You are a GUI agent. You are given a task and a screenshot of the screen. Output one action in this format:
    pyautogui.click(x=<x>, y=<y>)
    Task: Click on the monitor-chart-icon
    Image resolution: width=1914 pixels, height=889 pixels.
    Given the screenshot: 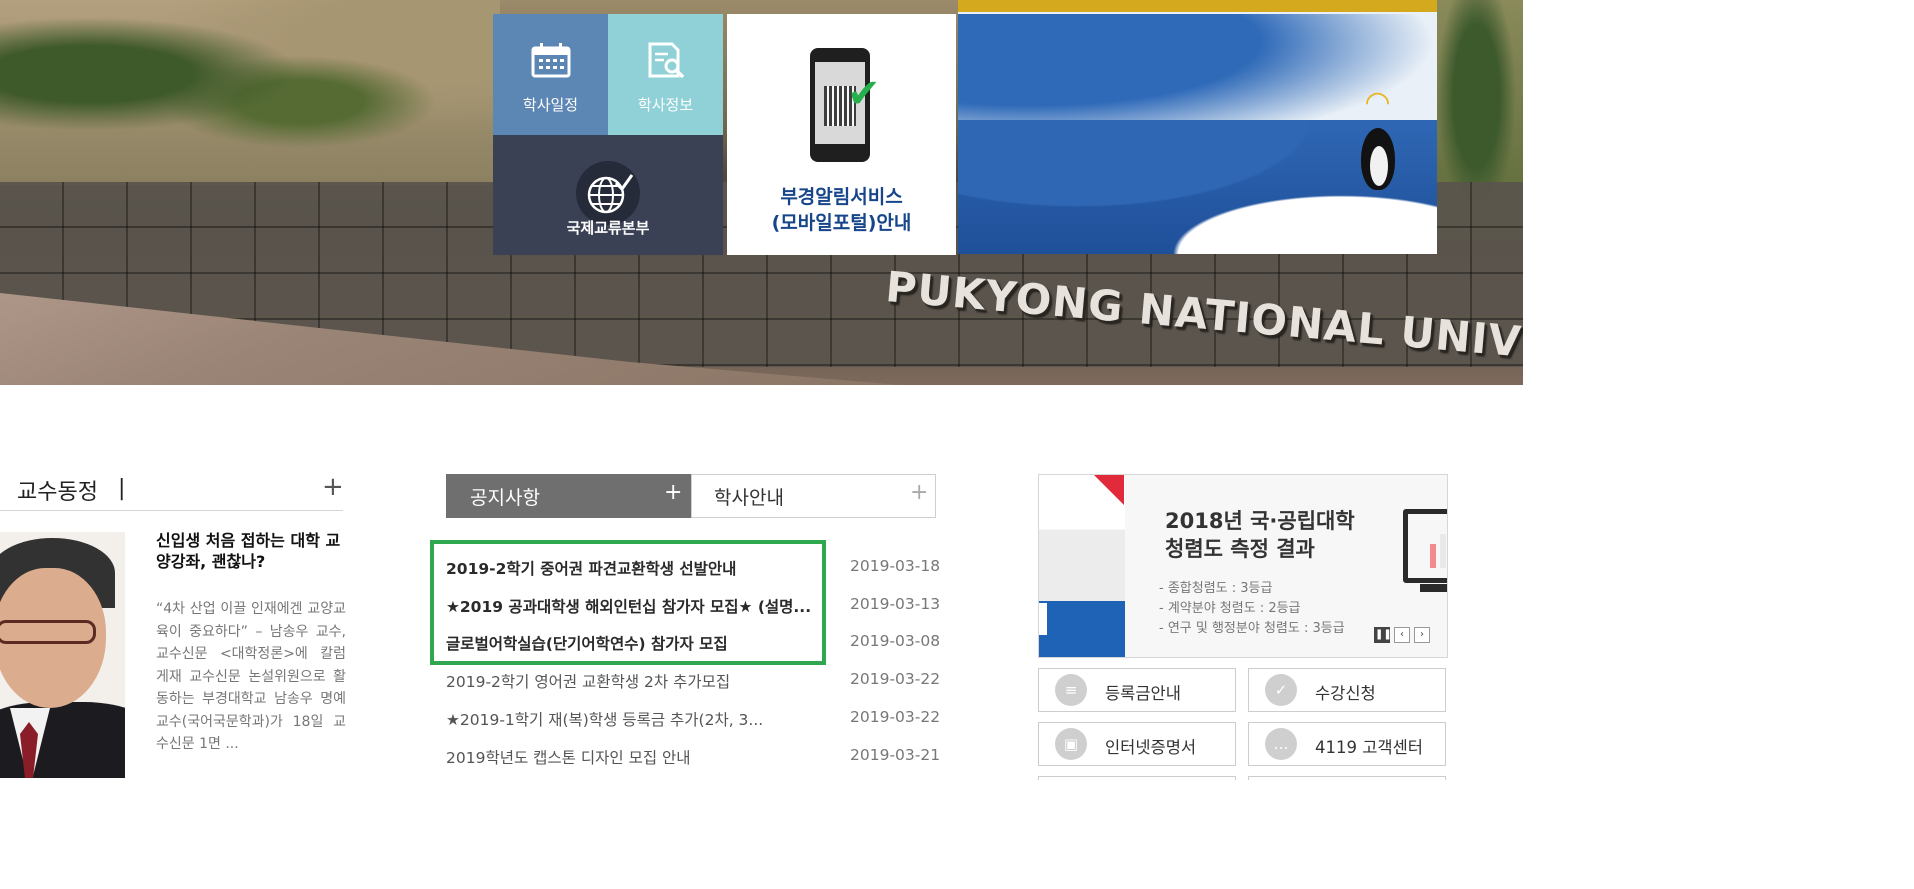 What is the action you would take?
    pyautogui.click(x=1425, y=550)
    